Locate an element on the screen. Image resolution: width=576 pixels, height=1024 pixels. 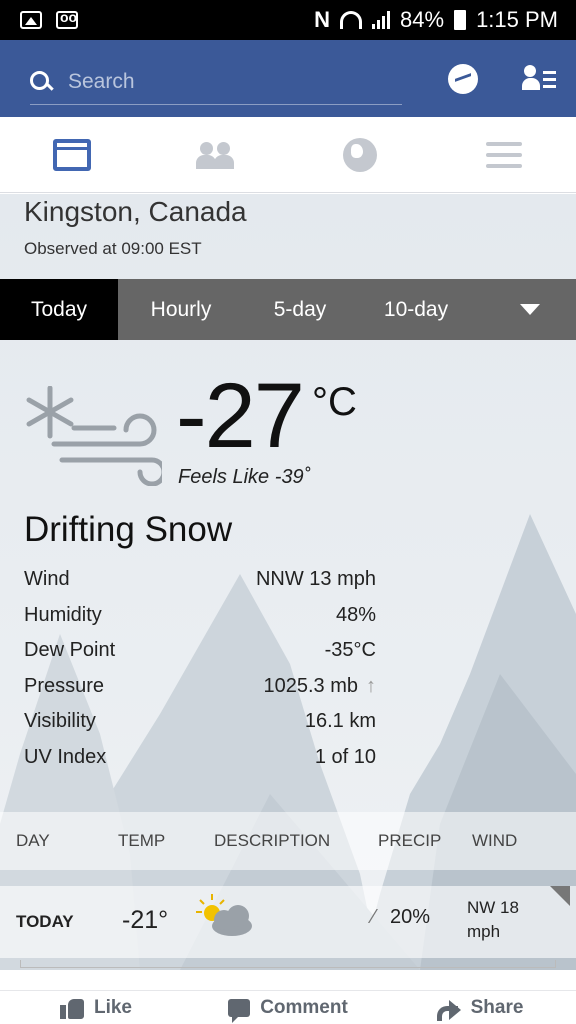
status-bar: N 84% 1:15 PM is located at coordinates (288, 20).